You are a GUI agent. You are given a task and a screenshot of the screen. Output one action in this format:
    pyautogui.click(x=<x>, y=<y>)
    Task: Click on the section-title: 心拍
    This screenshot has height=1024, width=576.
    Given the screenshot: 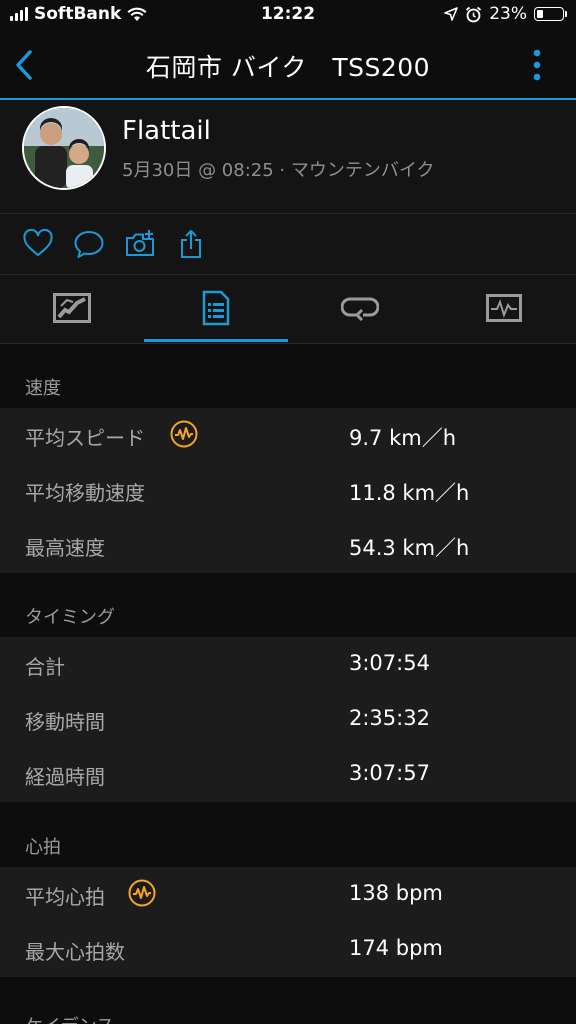 What is the action you would take?
    pyautogui.click(x=43, y=847)
    